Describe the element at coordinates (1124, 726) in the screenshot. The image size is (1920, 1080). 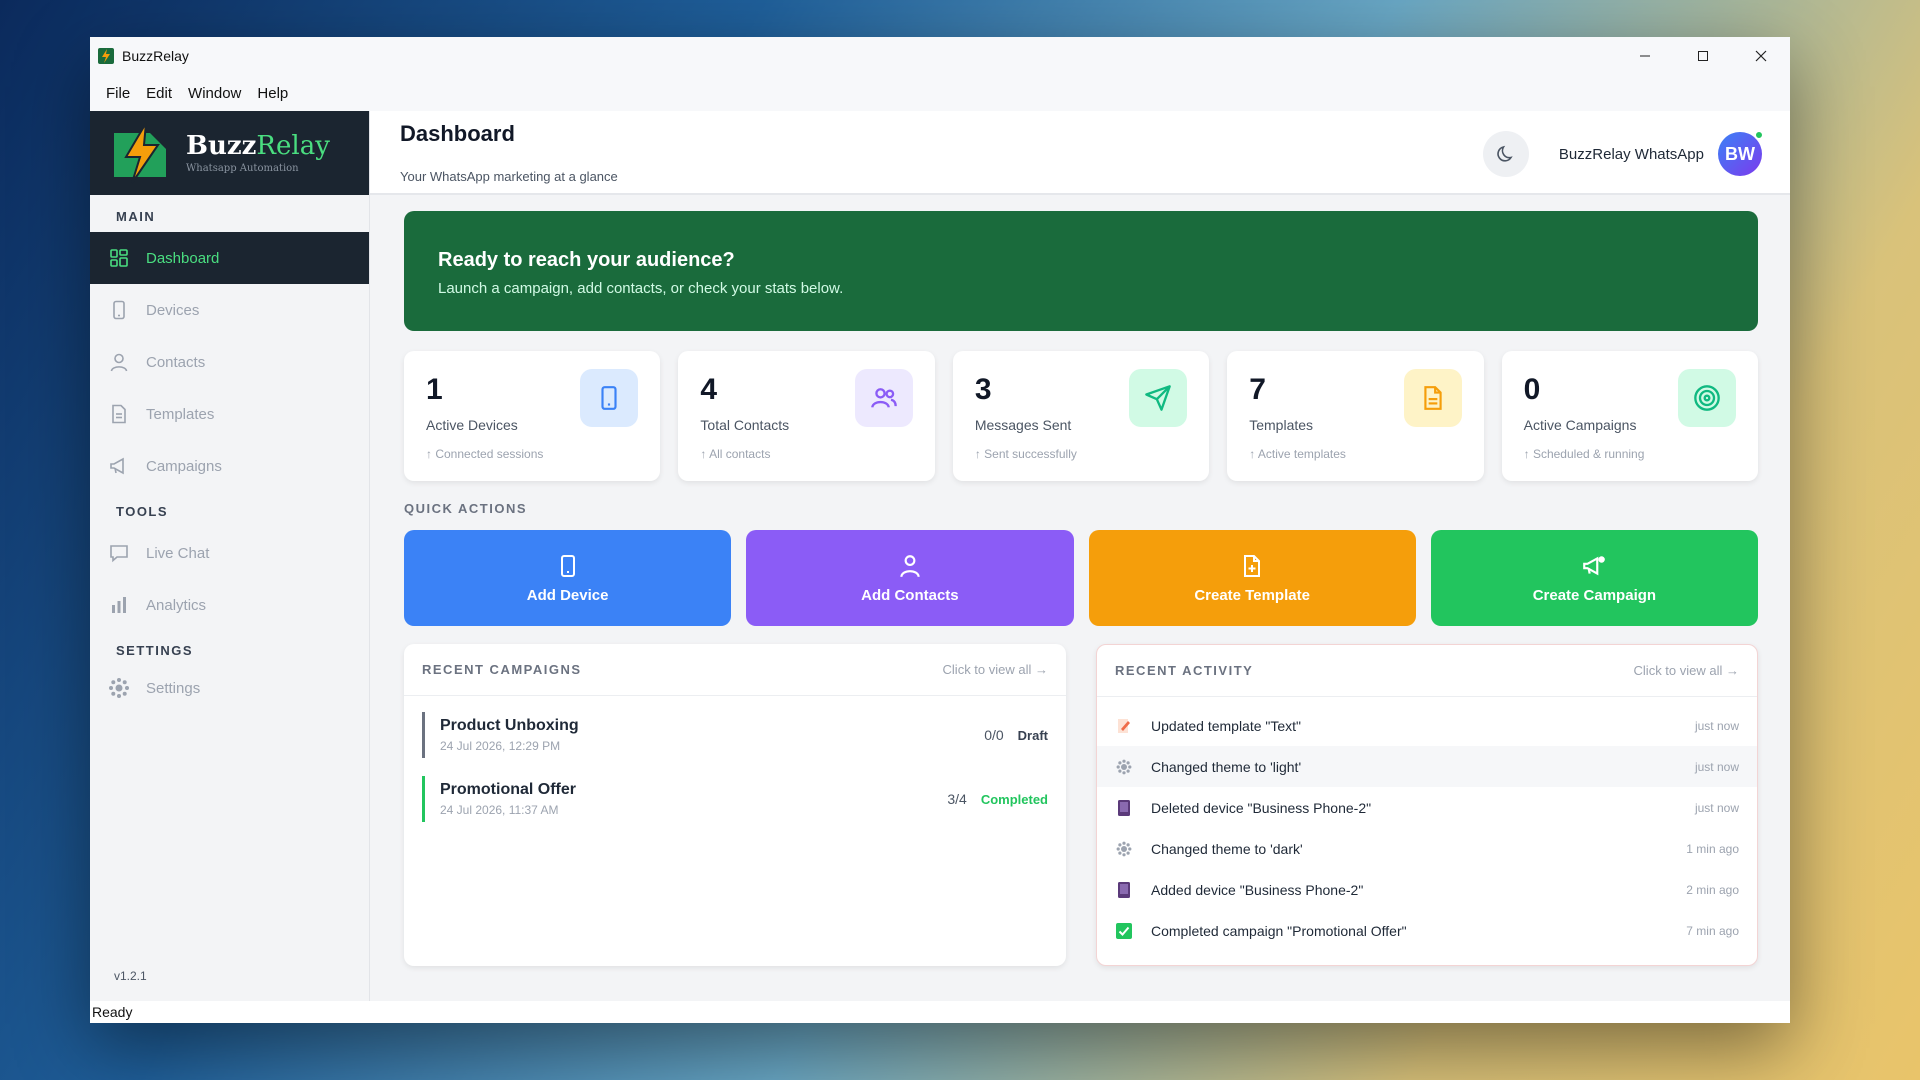
I see `edit-document-icon` at that location.